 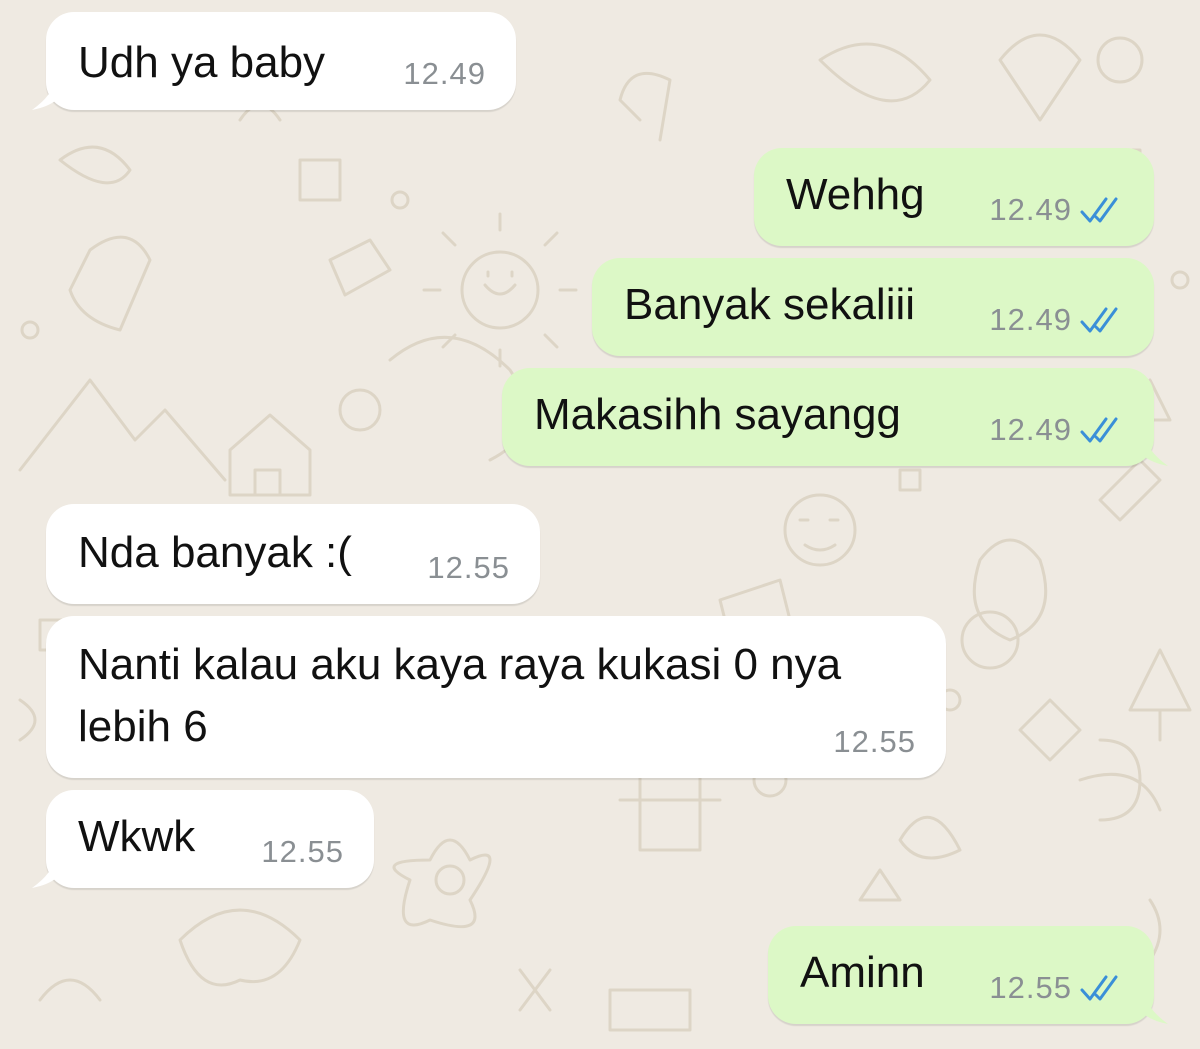 I want to click on message-bubble-outgoing: Banyak sekaliii 12.49, so click(x=873, y=307).